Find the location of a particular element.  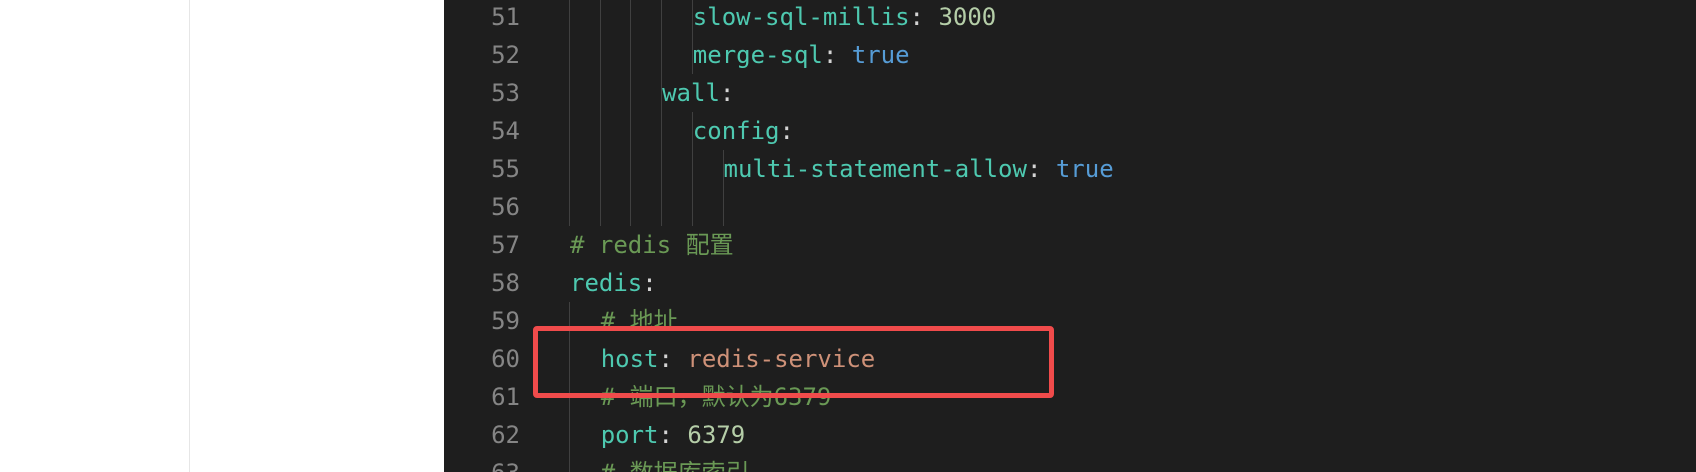

code-text: port: 6379 is located at coordinates (673, 435).